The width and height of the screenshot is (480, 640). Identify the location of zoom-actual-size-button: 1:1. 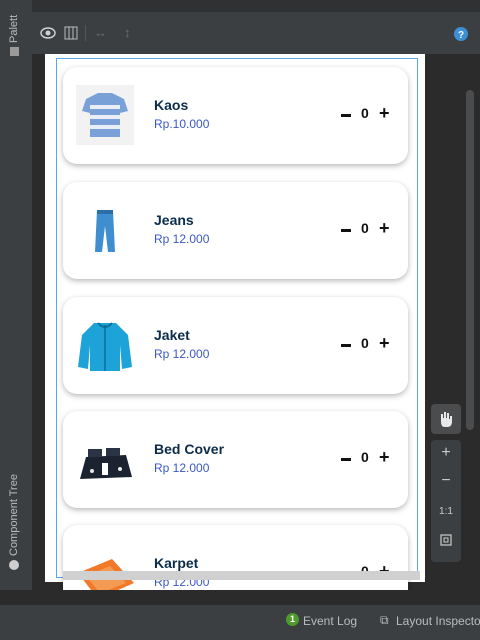
(446, 511).